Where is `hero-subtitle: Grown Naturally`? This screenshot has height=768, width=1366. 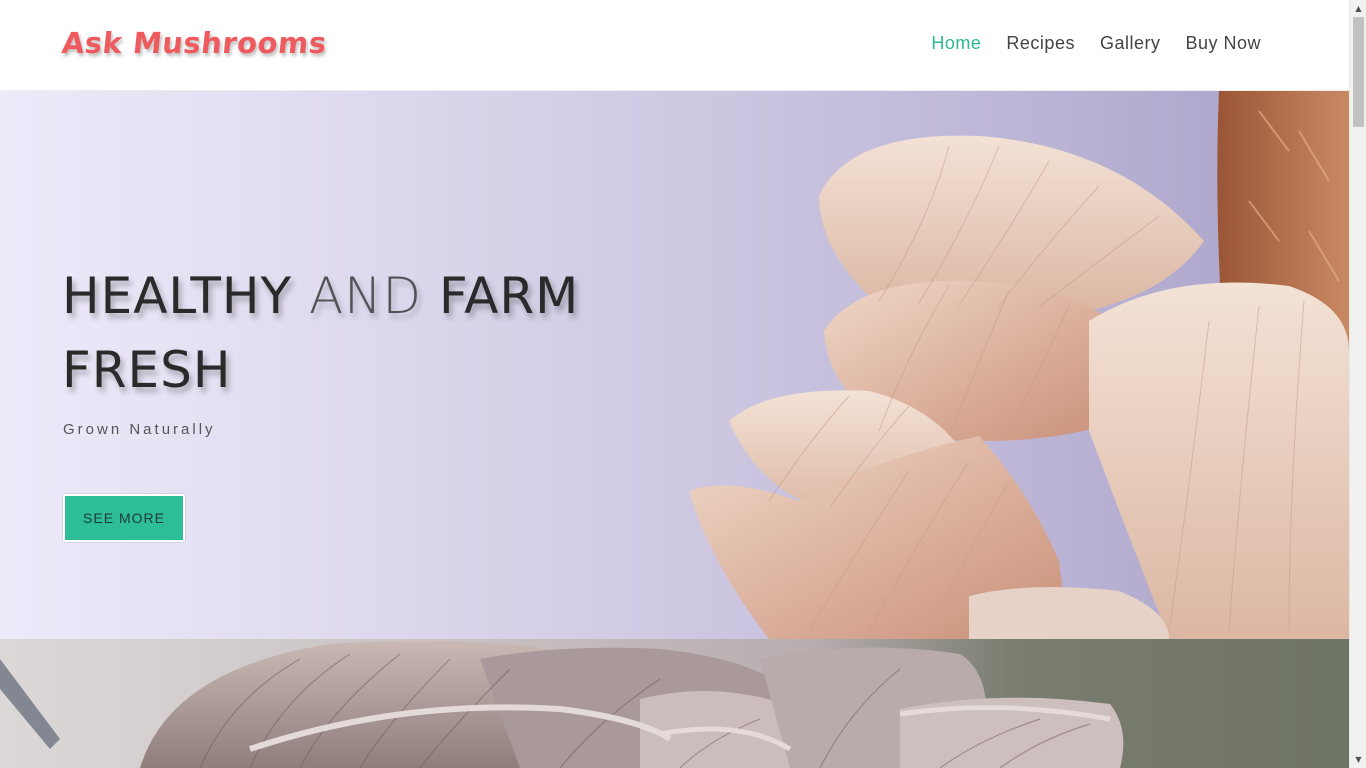 hero-subtitle: Grown Naturally is located at coordinates (139, 429).